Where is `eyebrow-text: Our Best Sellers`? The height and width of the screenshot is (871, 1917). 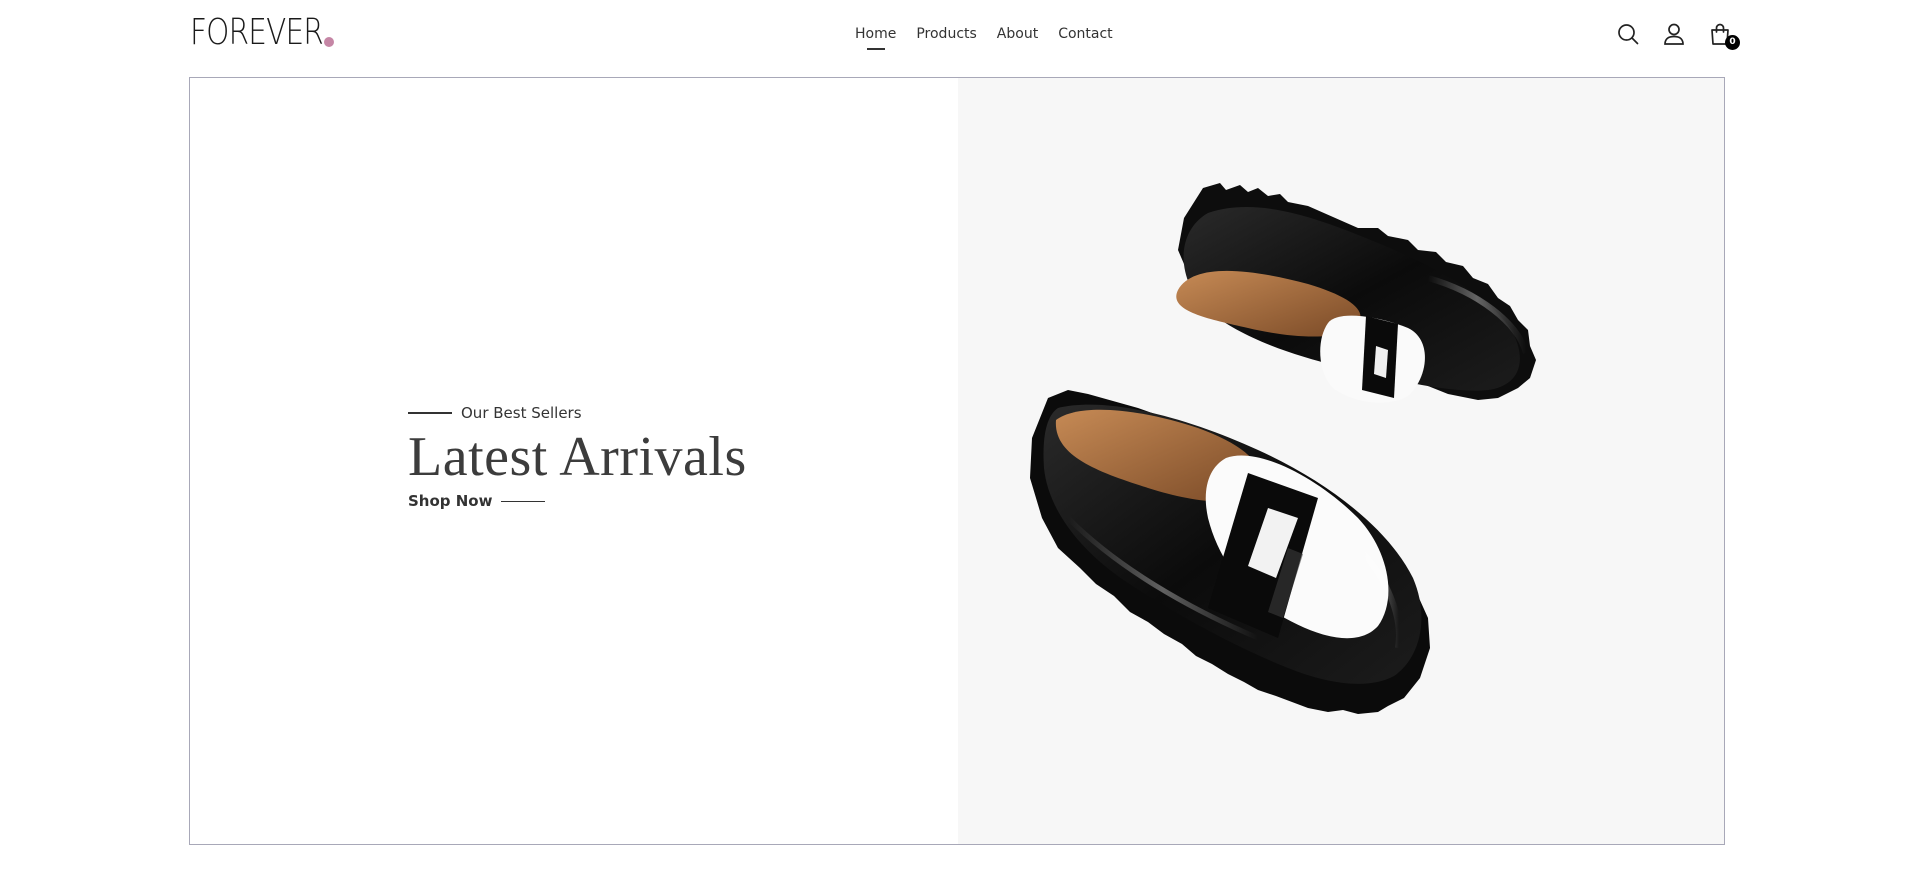 eyebrow-text: Our Best Sellers is located at coordinates (521, 413).